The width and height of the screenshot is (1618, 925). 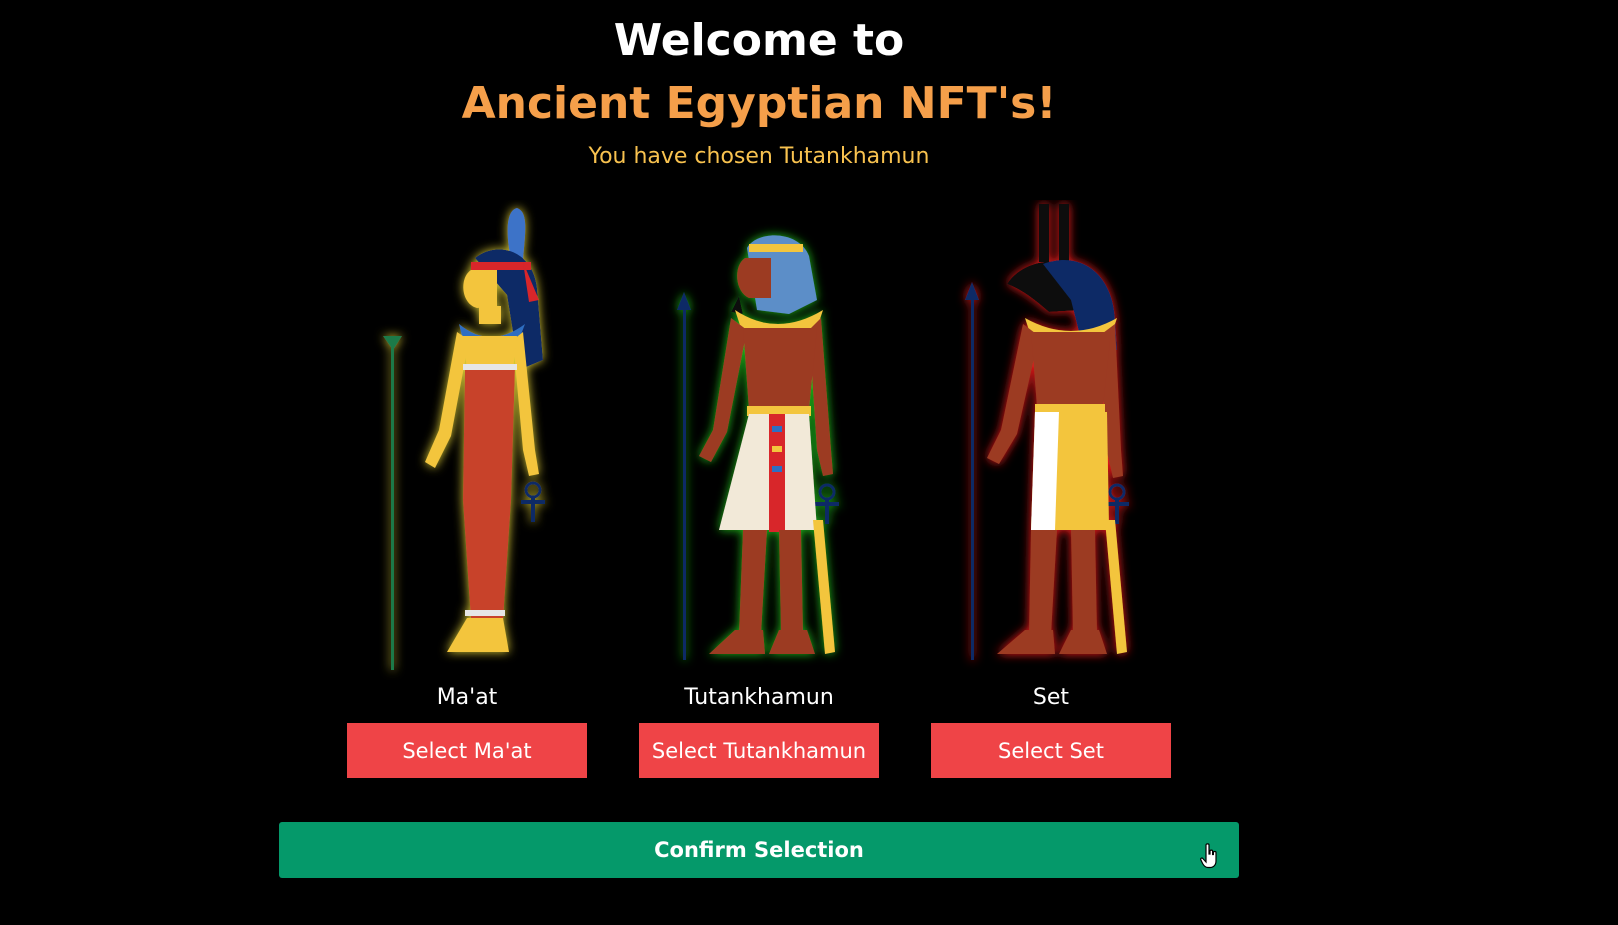 I want to click on card-tutankhamun: Tutankhamun Select Tutankhamun, so click(x=759, y=489).